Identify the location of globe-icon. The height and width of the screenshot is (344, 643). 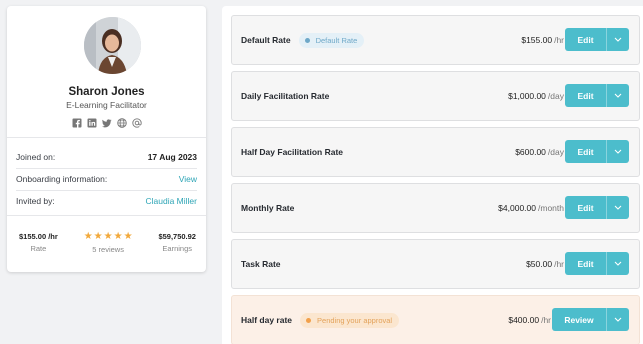
(121, 121).